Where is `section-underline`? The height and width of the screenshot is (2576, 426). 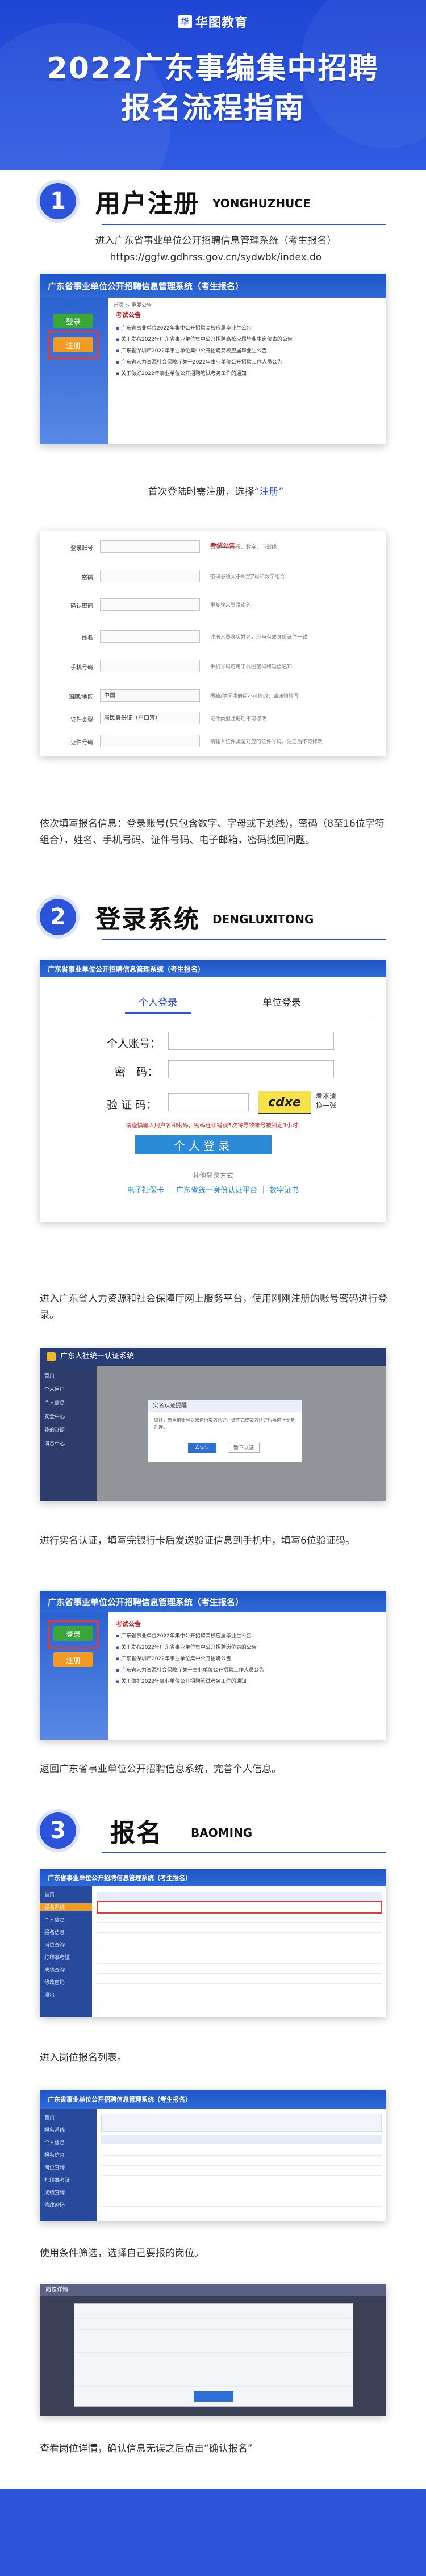
section-underline is located at coordinates (244, 1853).